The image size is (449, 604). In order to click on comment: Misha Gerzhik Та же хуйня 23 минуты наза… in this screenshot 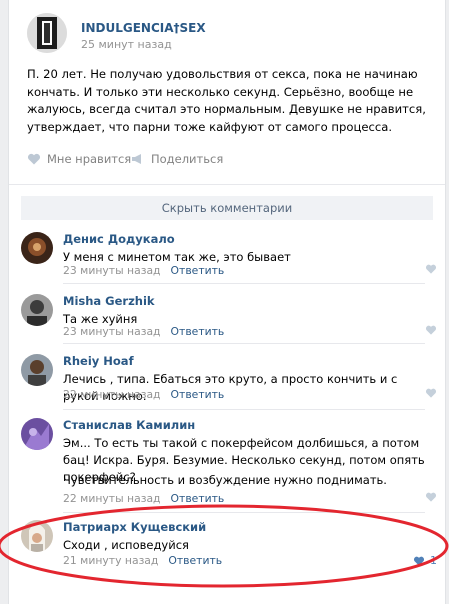, I will do `click(229, 316)`.